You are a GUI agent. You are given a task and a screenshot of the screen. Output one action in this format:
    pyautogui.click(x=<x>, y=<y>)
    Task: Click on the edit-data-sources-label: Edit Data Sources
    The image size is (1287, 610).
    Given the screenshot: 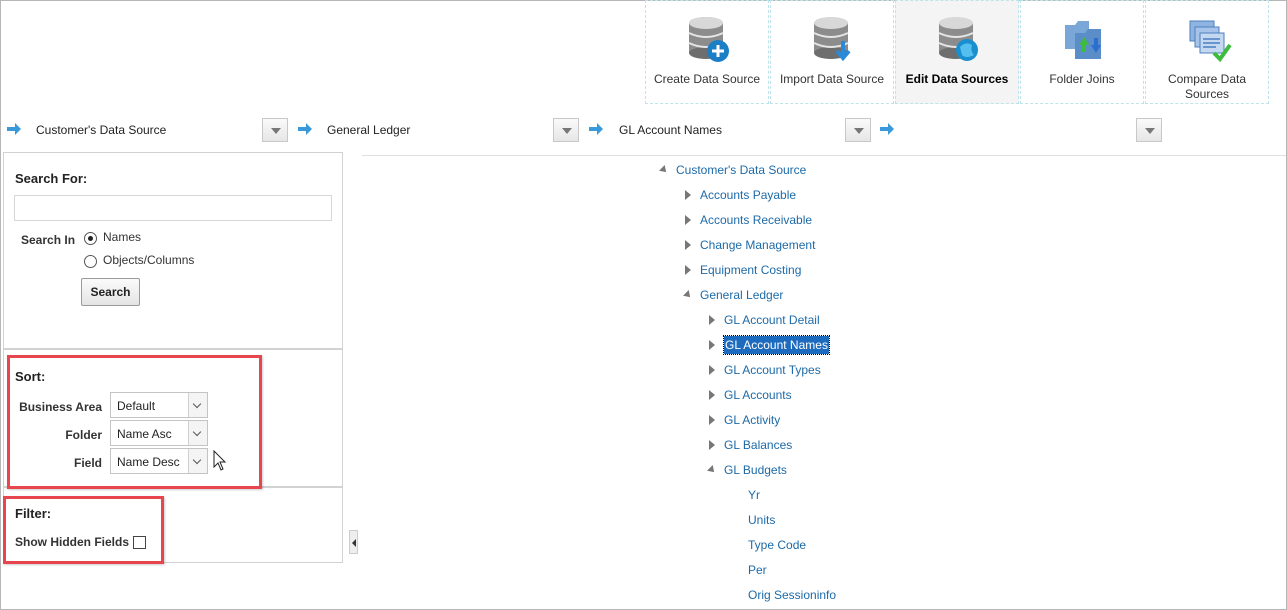 What is the action you would take?
    pyautogui.click(x=957, y=79)
    